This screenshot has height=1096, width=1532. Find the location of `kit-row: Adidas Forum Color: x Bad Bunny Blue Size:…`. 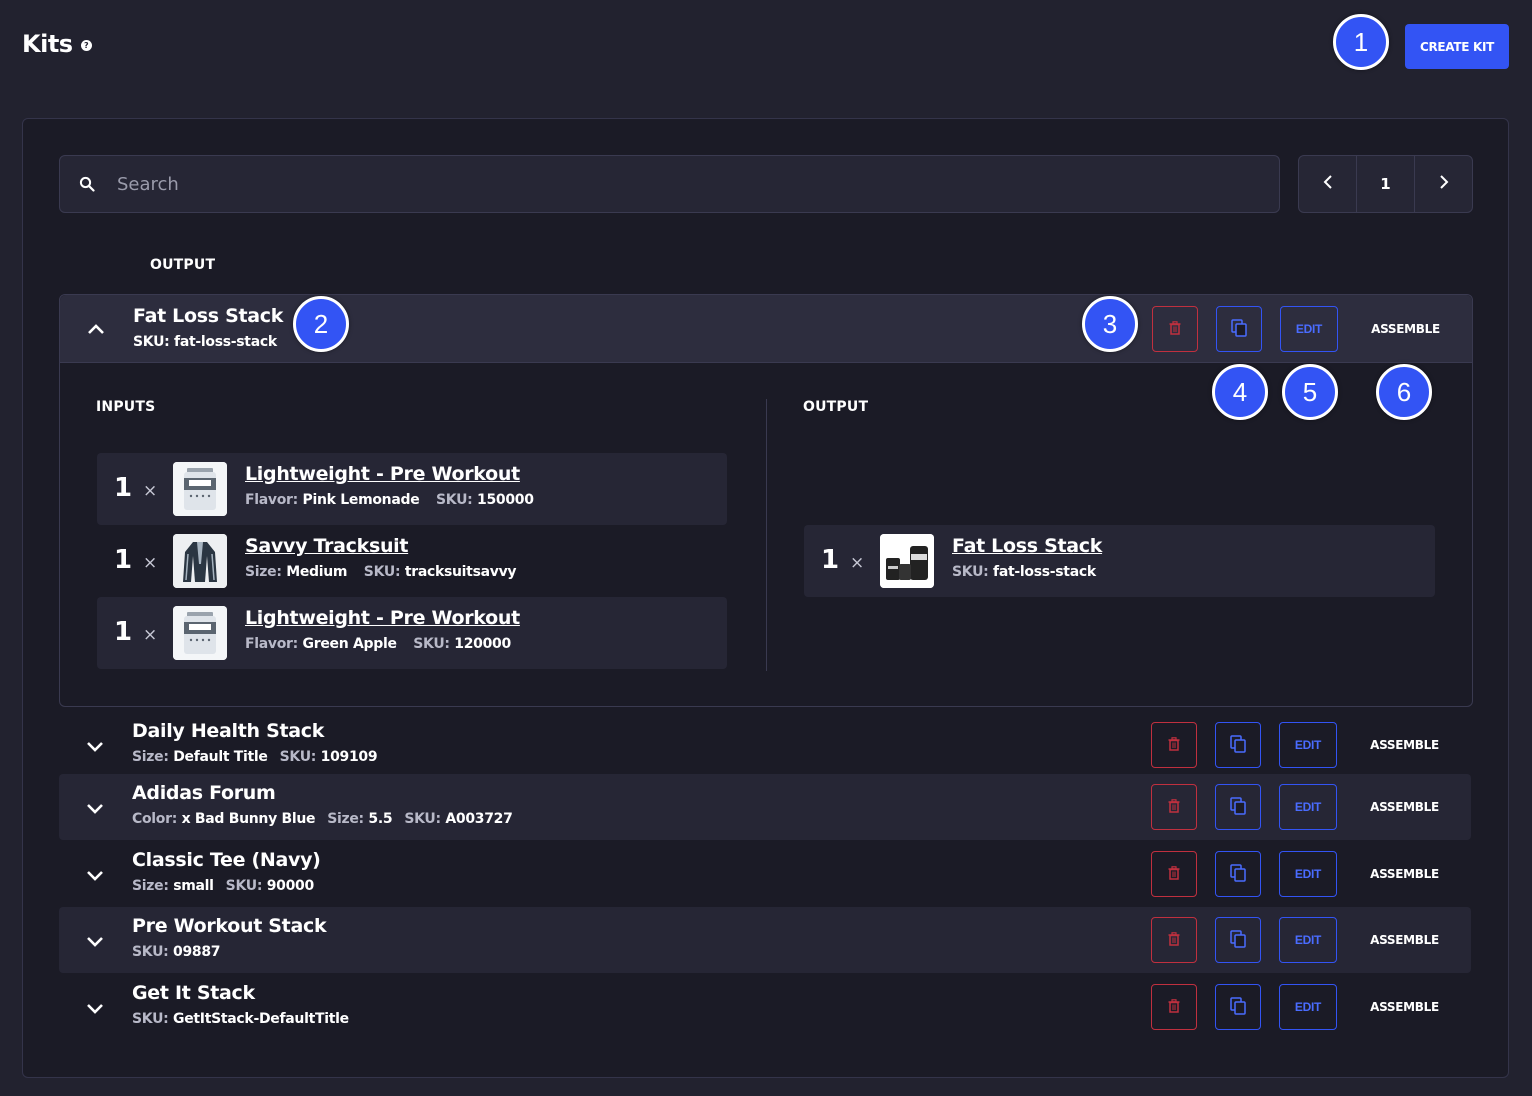

kit-row: Adidas Forum Color: x Bad Bunny Blue Size:… is located at coordinates (765, 807).